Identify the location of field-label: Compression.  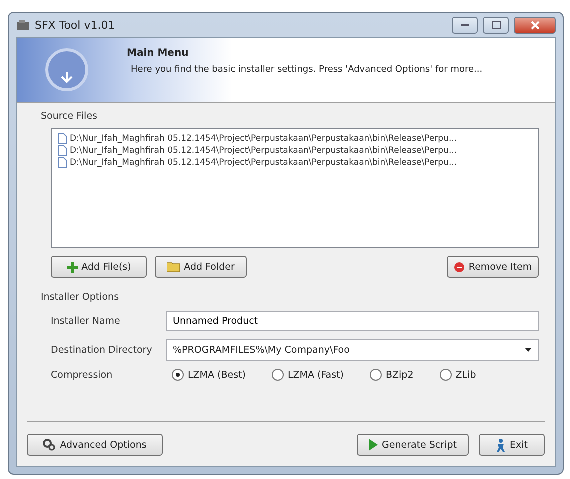
(82, 375).